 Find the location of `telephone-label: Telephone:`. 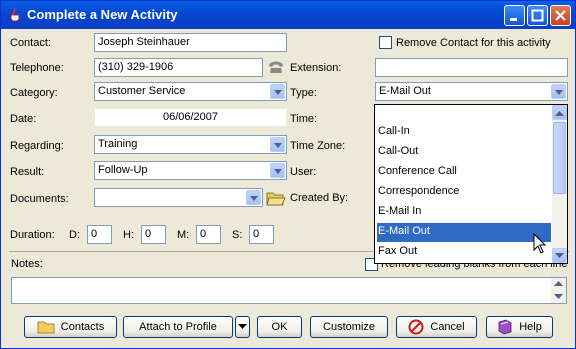

telephone-label: Telephone: is located at coordinates (37, 68).